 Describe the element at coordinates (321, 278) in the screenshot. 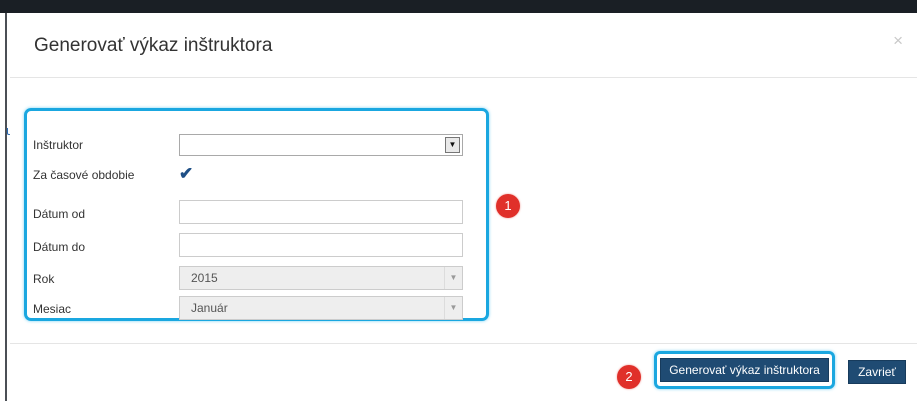

I see `year-select: 2015 ▼` at that location.